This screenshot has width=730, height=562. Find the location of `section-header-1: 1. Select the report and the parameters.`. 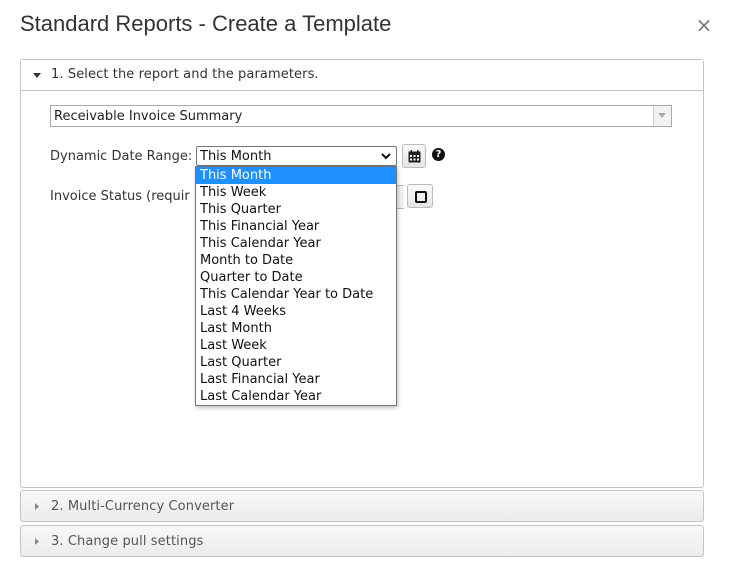

section-header-1: 1. Select the report and the parameters. is located at coordinates (362, 75).